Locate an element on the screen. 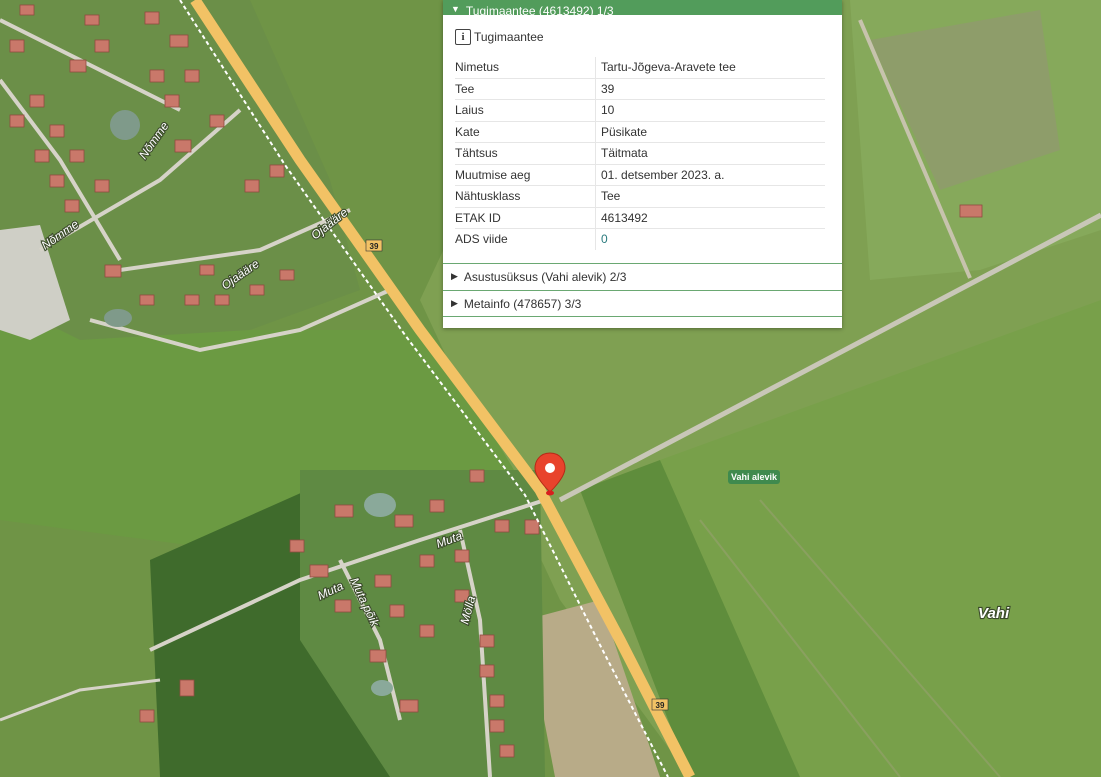 The image size is (1101, 777). road-badge-2: 39 is located at coordinates (660, 704).